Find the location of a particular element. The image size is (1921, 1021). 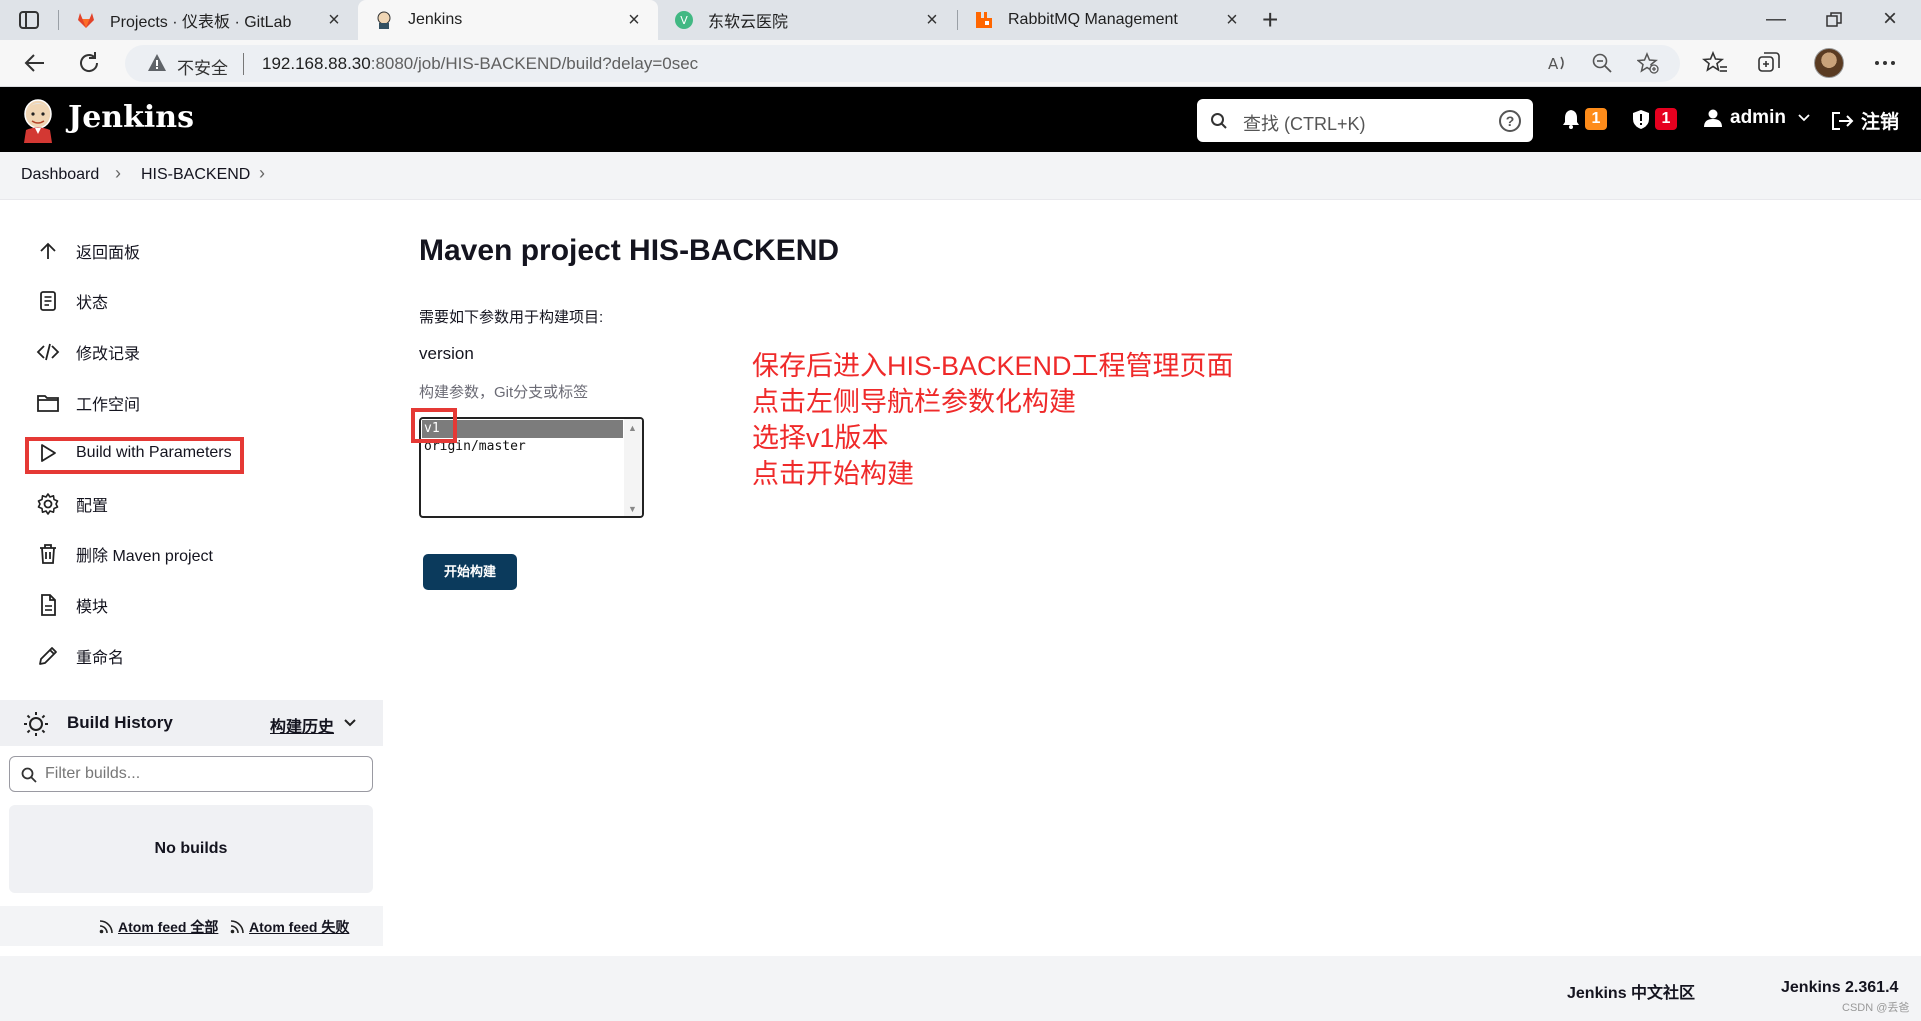

sidebar-item-status: 状态 is located at coordinates (72, 301).